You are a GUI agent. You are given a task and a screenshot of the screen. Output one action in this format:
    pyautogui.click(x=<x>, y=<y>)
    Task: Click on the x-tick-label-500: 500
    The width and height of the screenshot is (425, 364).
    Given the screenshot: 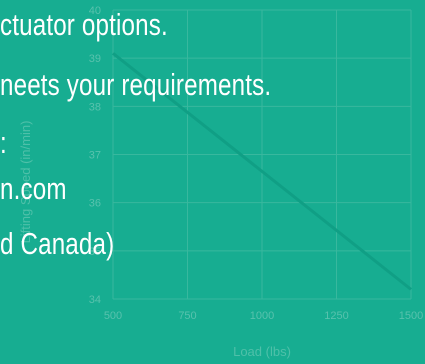 What is the action you would take?
    pyautogui.click(x=113, y=316)
    